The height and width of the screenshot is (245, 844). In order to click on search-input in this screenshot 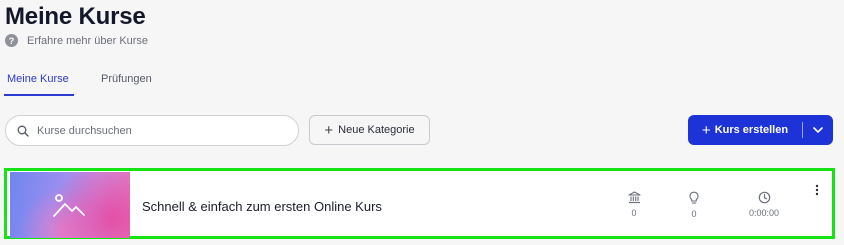, I will do `click(157, 130)`.